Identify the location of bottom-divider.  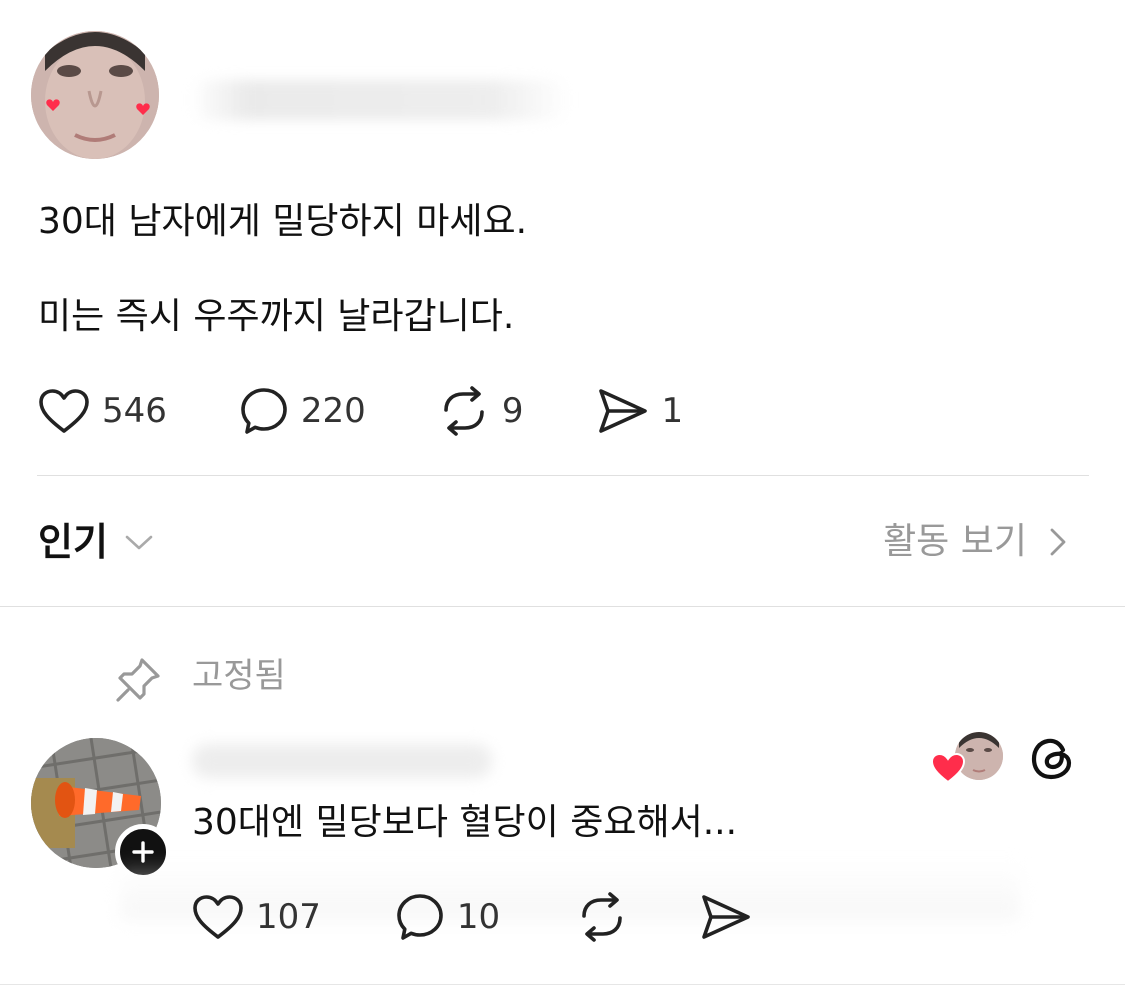
(562, 984).